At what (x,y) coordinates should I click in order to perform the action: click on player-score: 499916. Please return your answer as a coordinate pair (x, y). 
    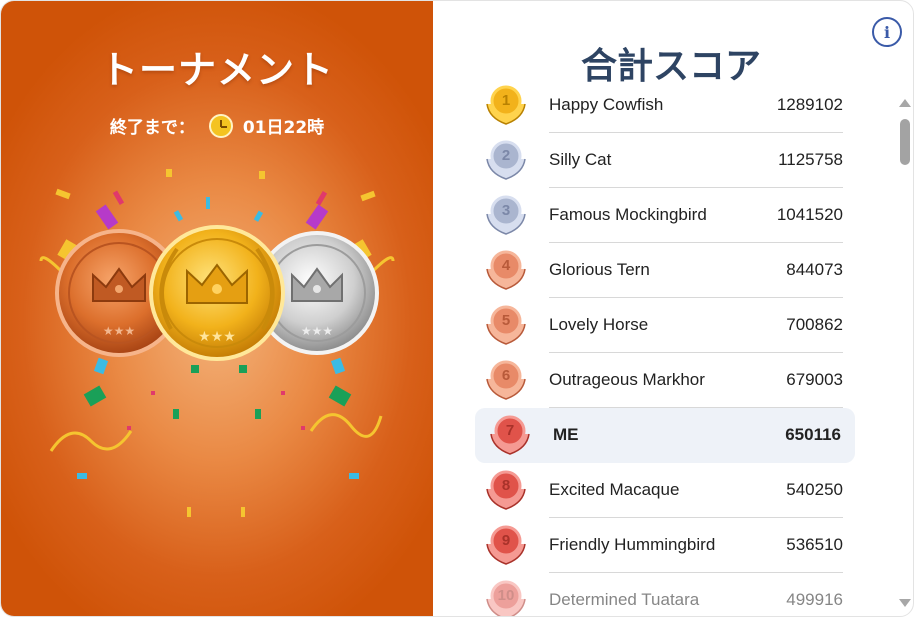
    Looking at the image, I should click on (814, 599).